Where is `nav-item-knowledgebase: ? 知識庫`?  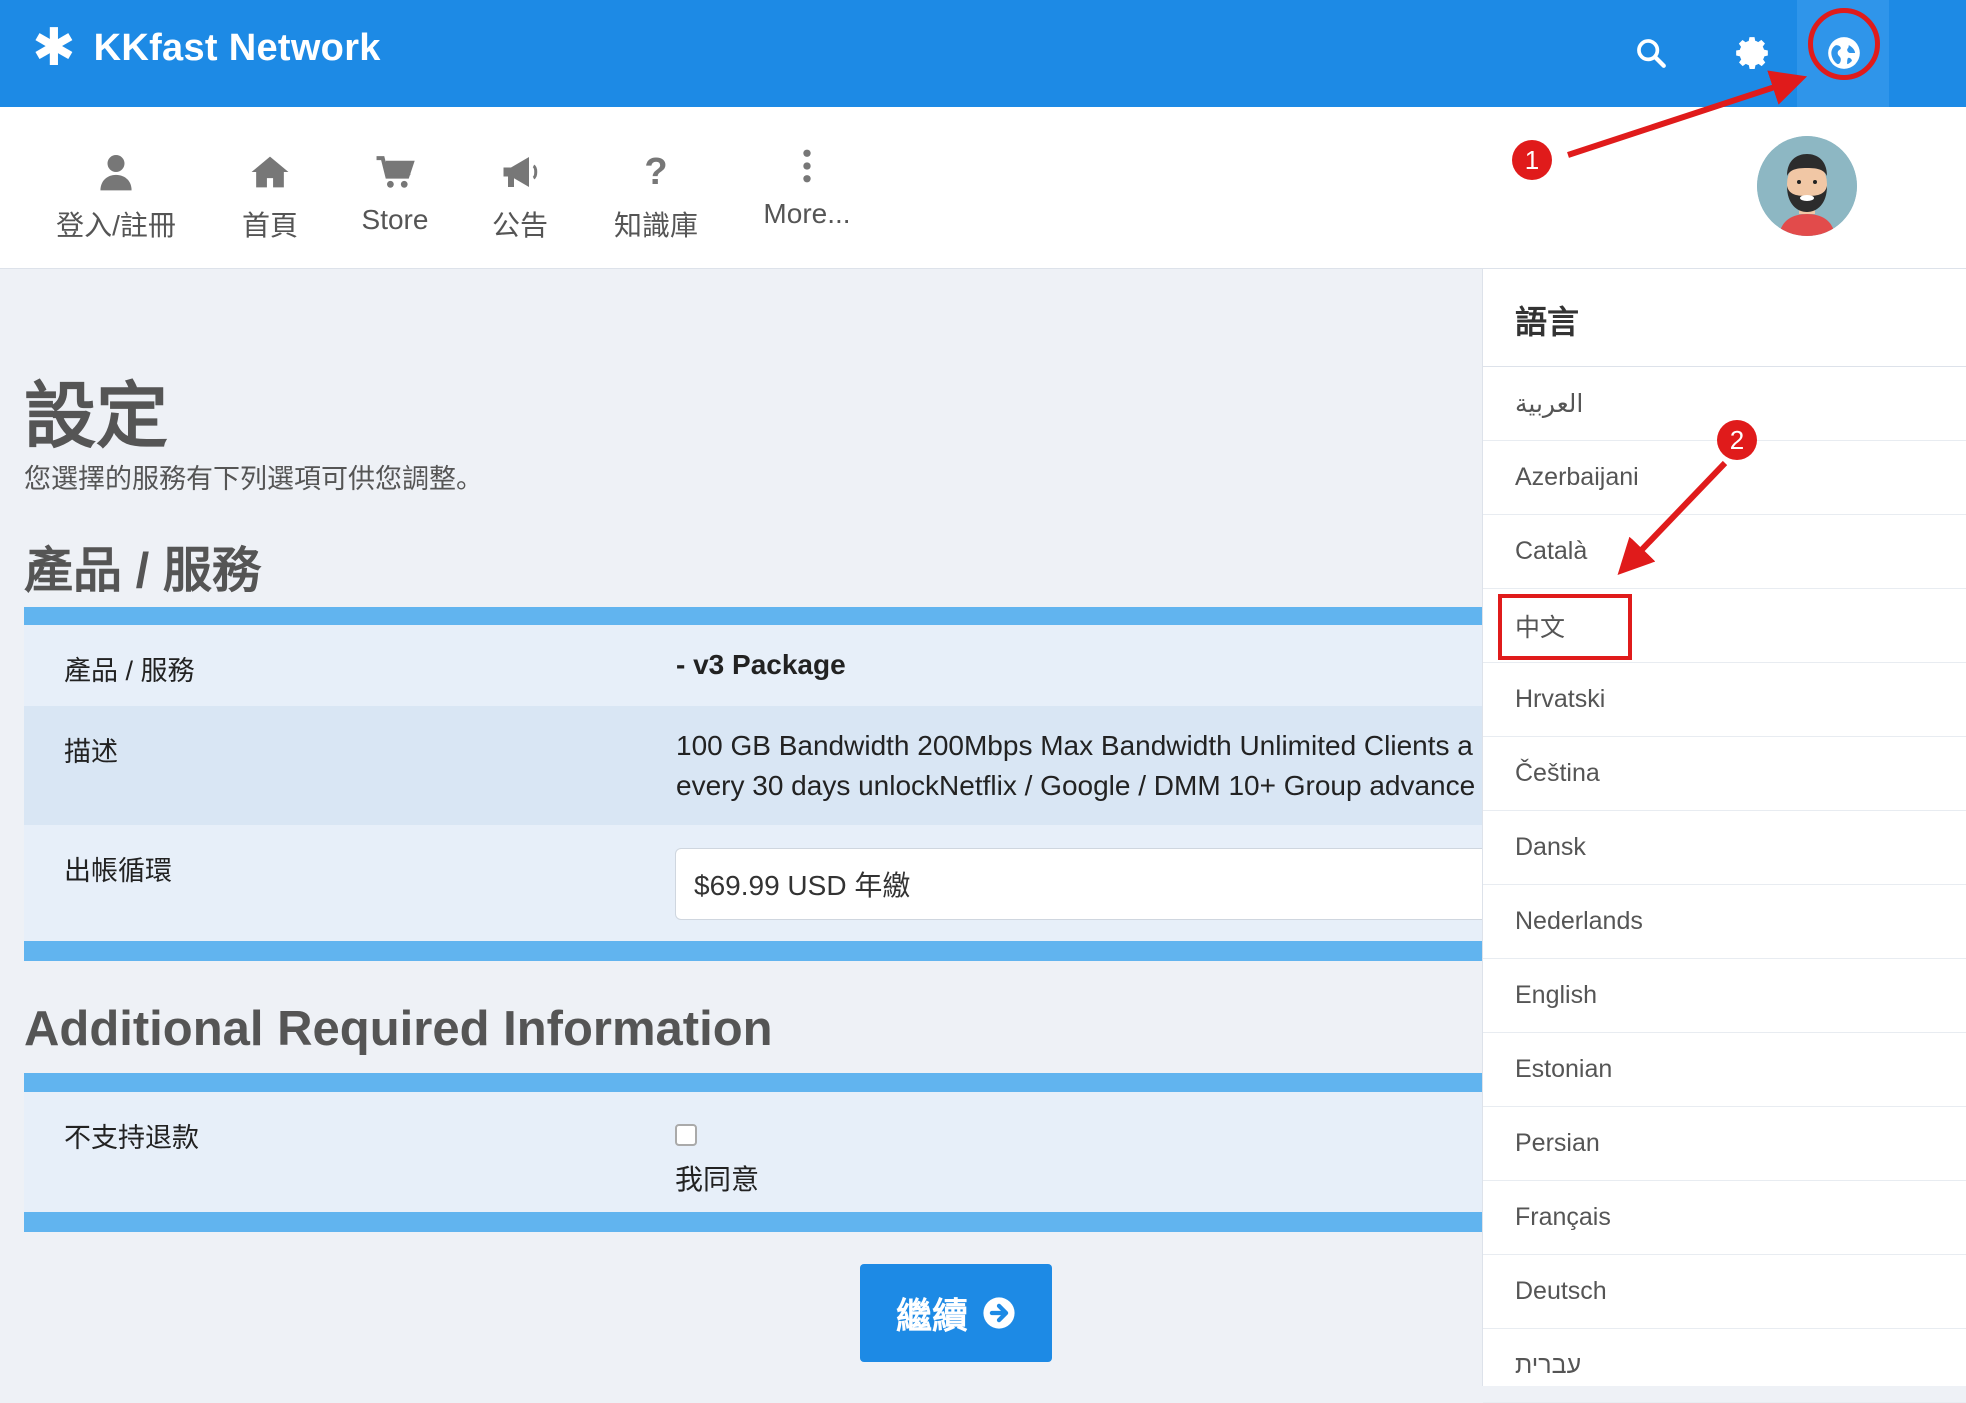 nav-item-knowledgebase: ? 知識庫 is located at coordinates (656, 197).